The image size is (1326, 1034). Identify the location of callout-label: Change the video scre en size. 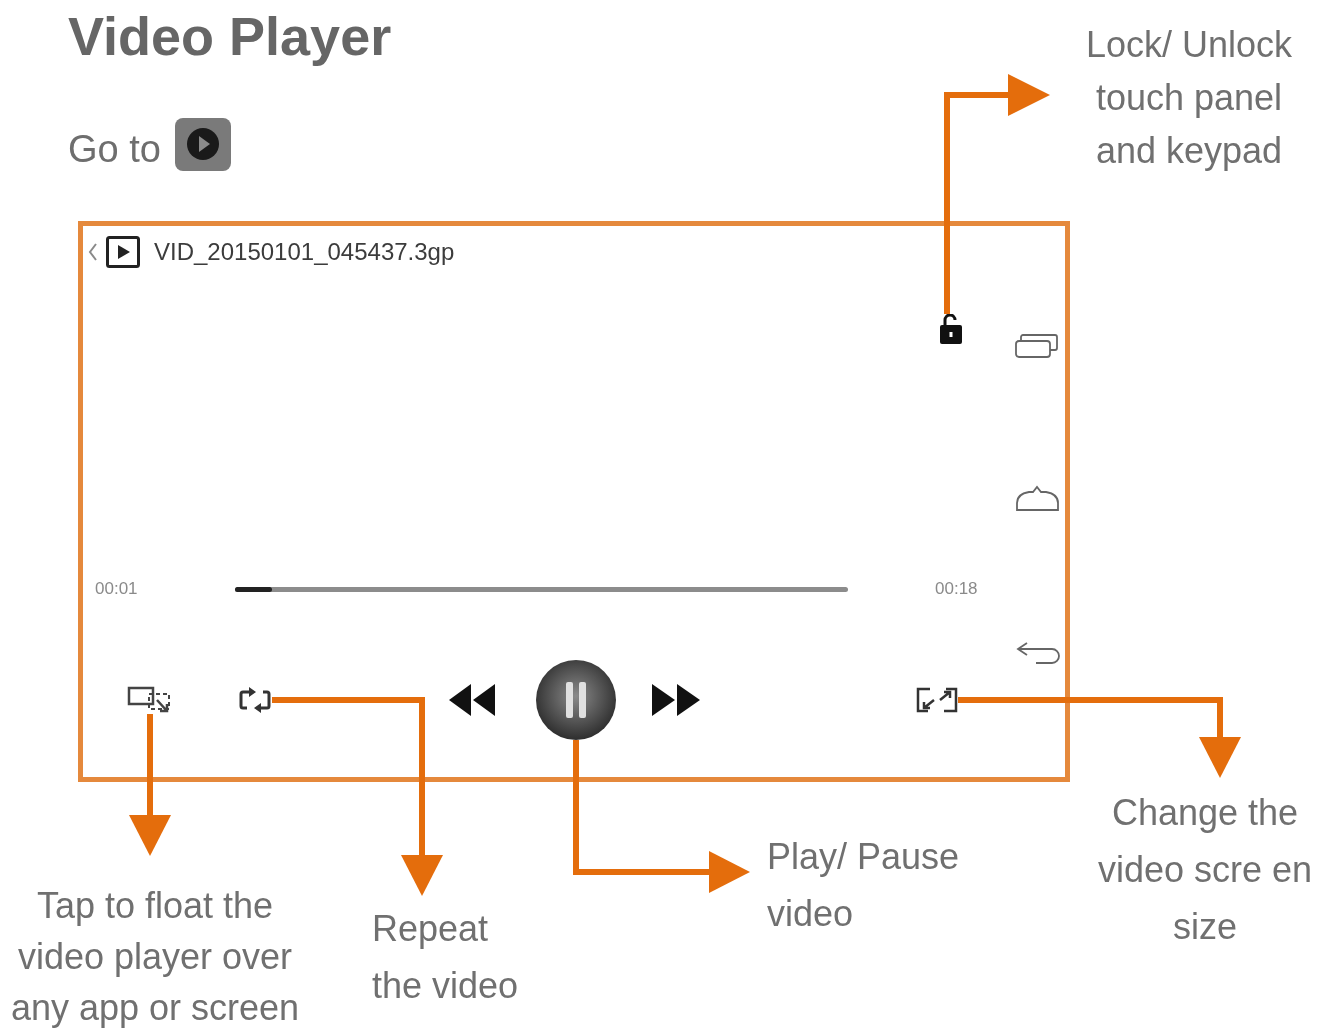
(1205, 870).